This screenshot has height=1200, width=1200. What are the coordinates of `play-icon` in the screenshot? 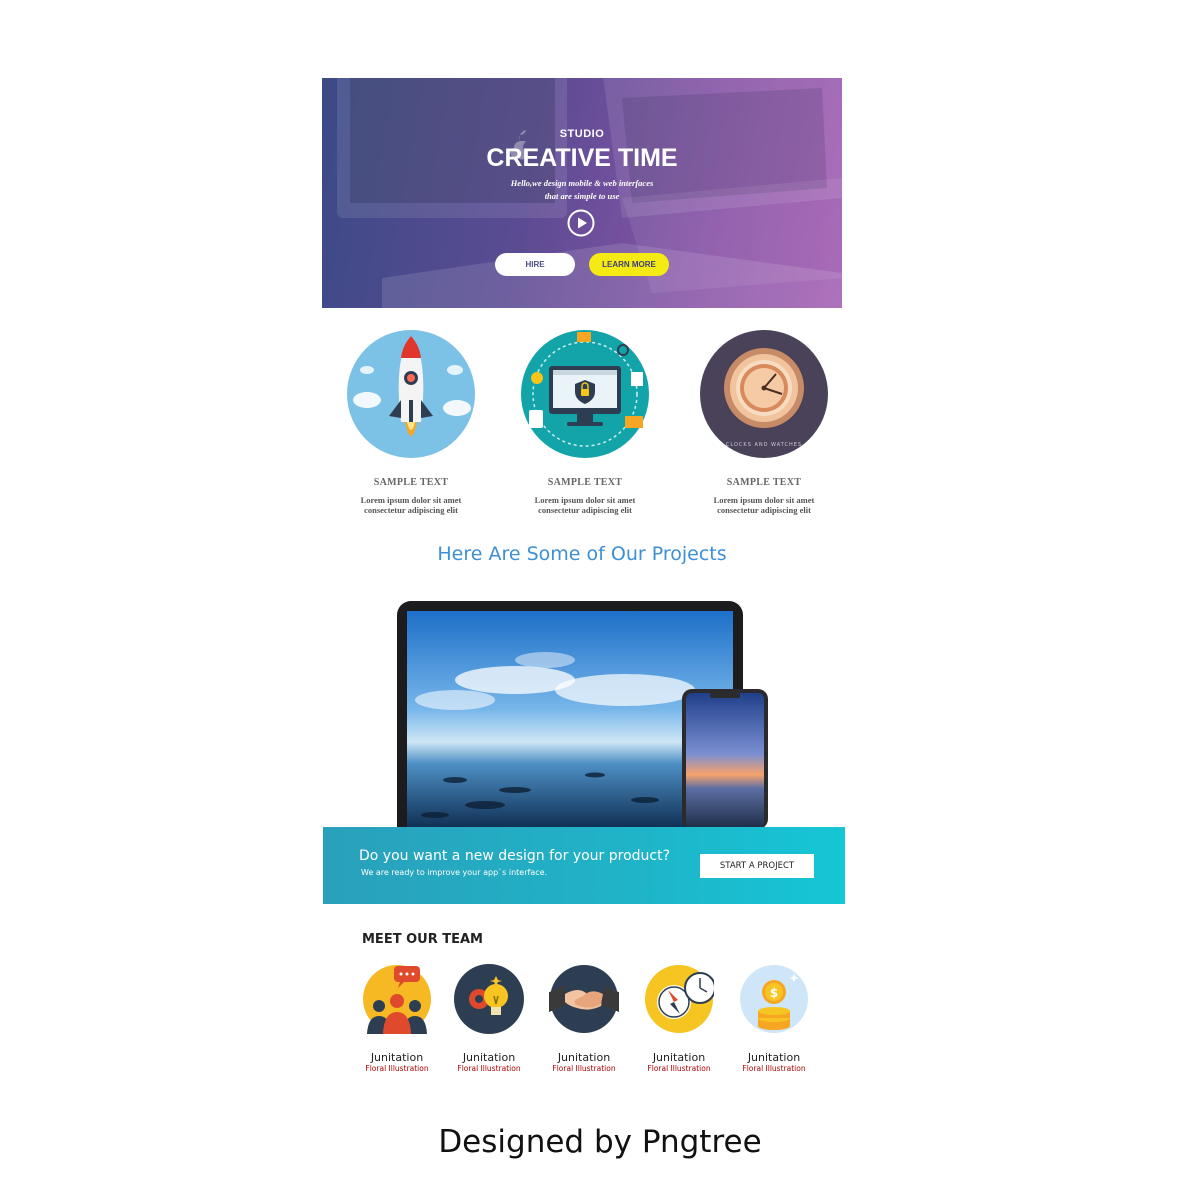 It's located at (581, 223).